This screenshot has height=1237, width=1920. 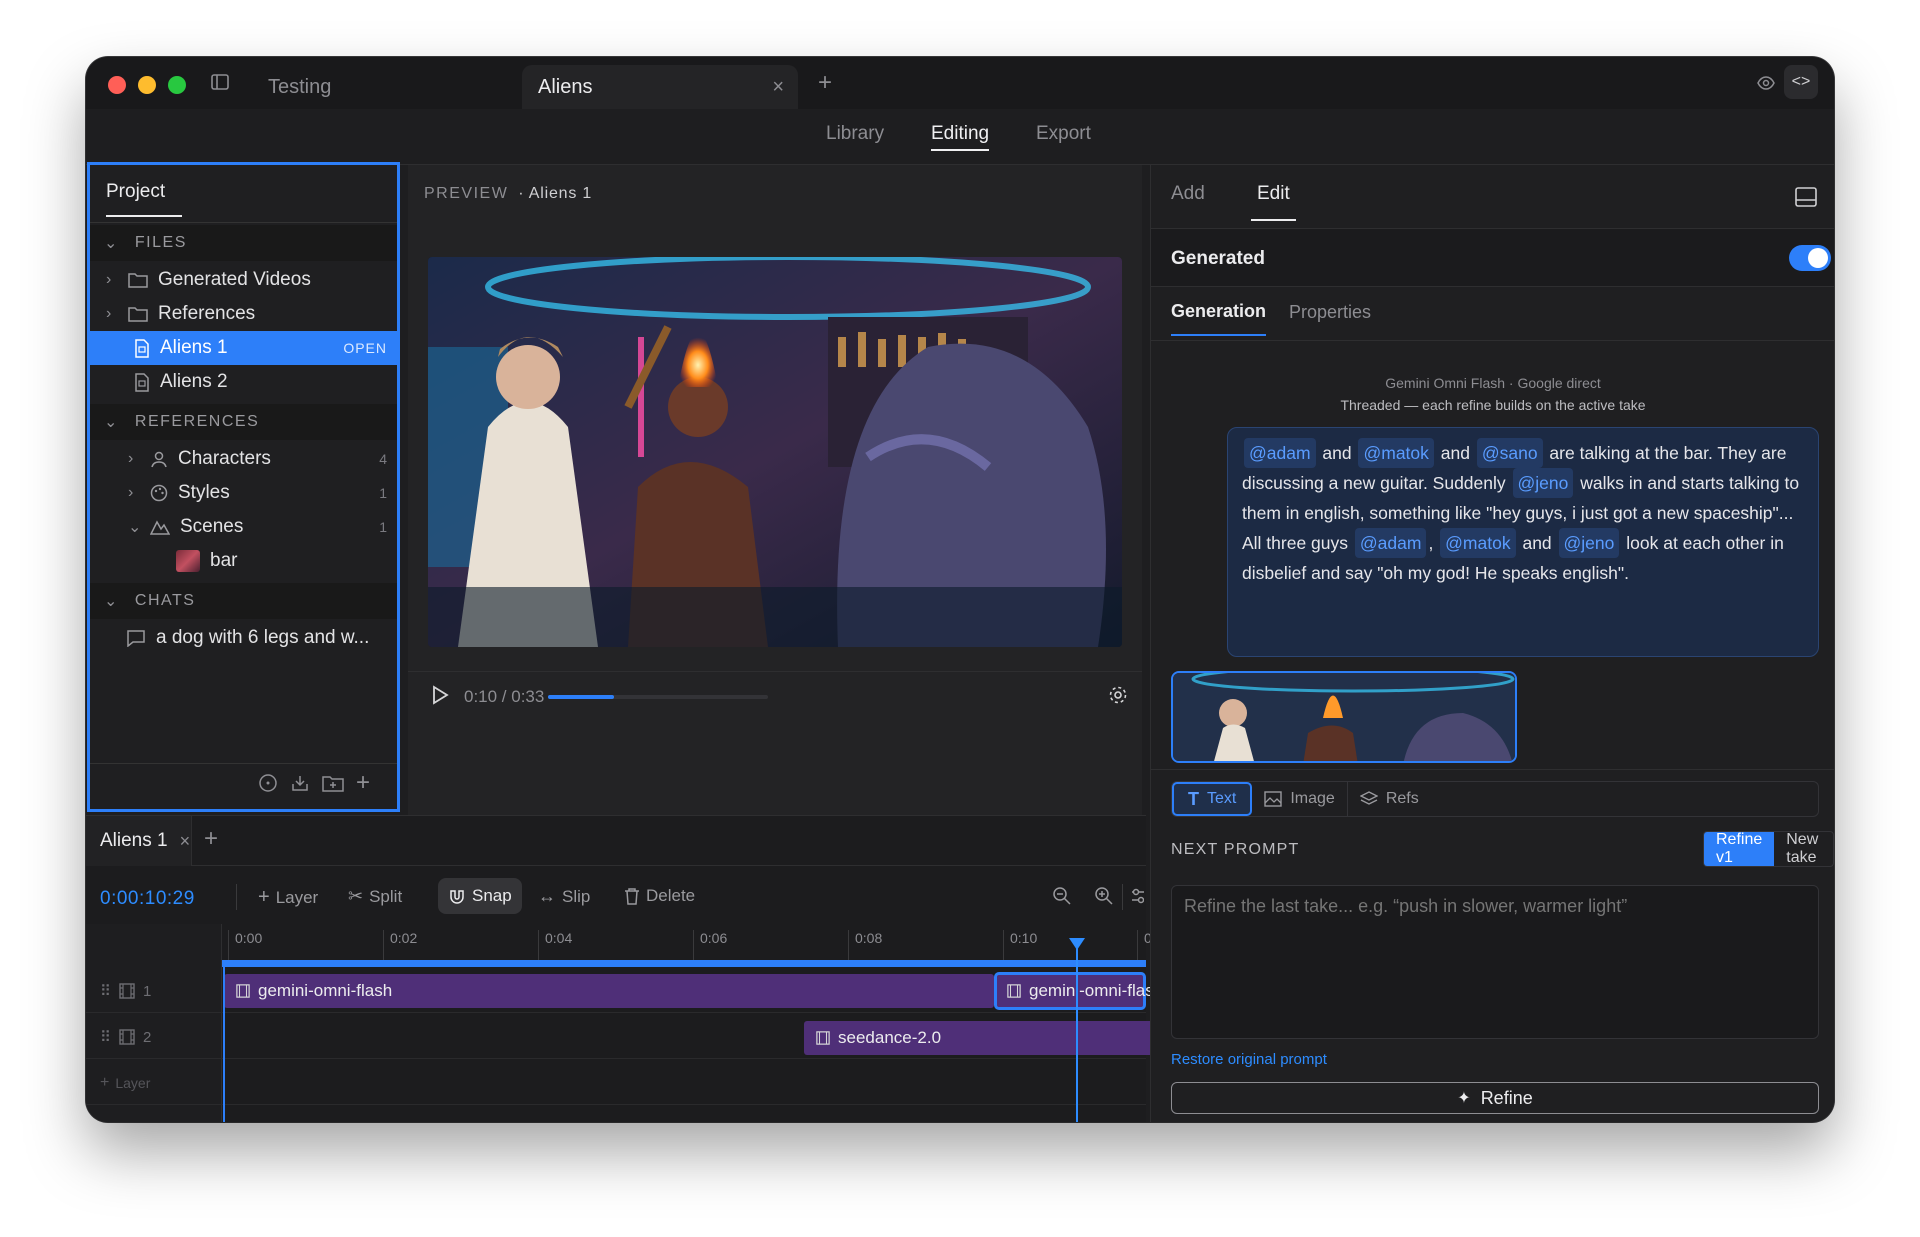 I want to click on add-timeline-tab-button: +, so click(x=211, y=839).